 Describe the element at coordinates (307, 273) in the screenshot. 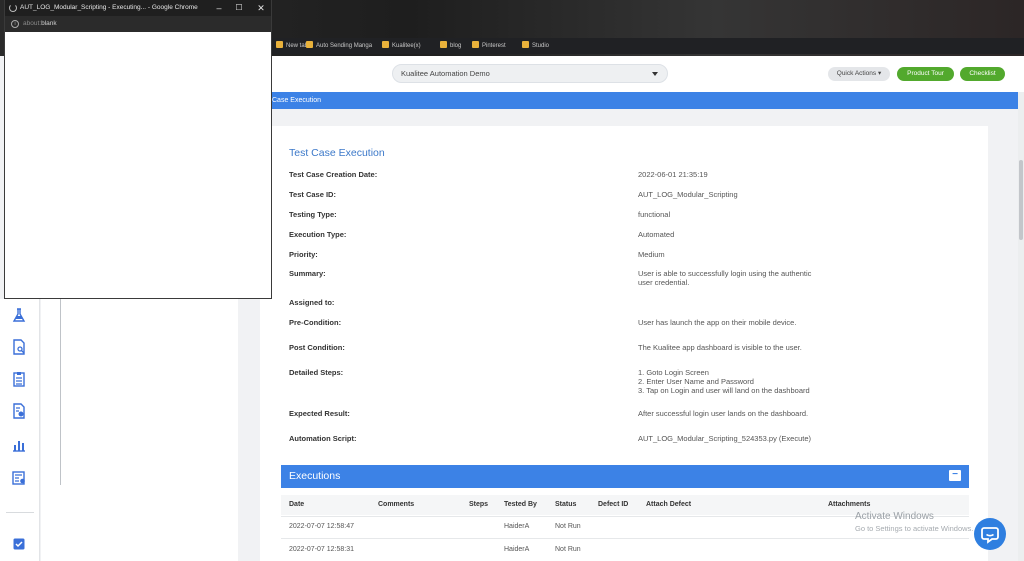

I see `field-label-summary: Summary:` at that location.